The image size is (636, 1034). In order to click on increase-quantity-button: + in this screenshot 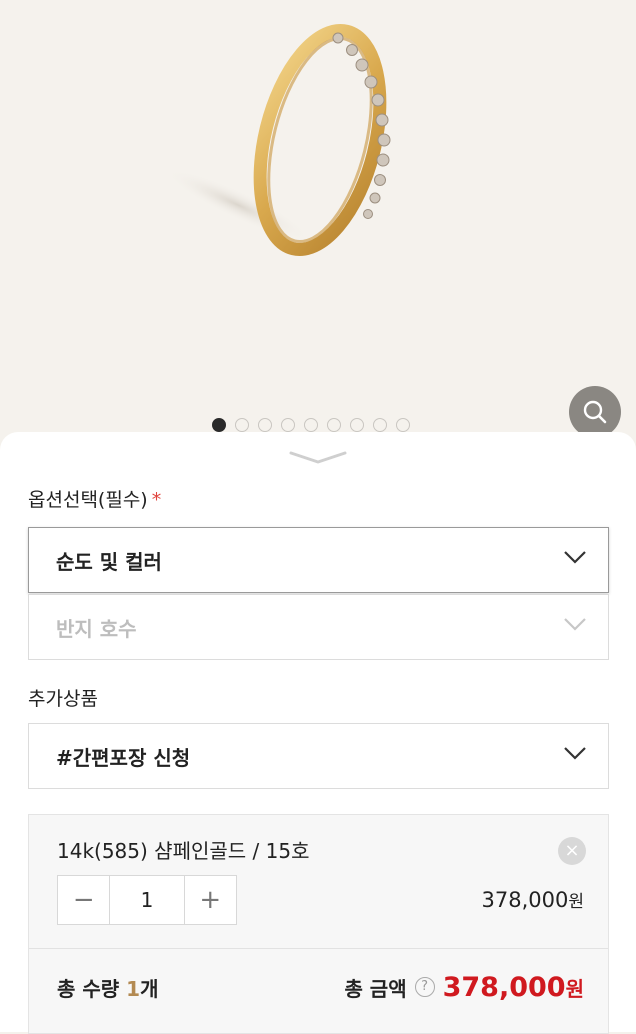, I will do `click(210, 900)`.